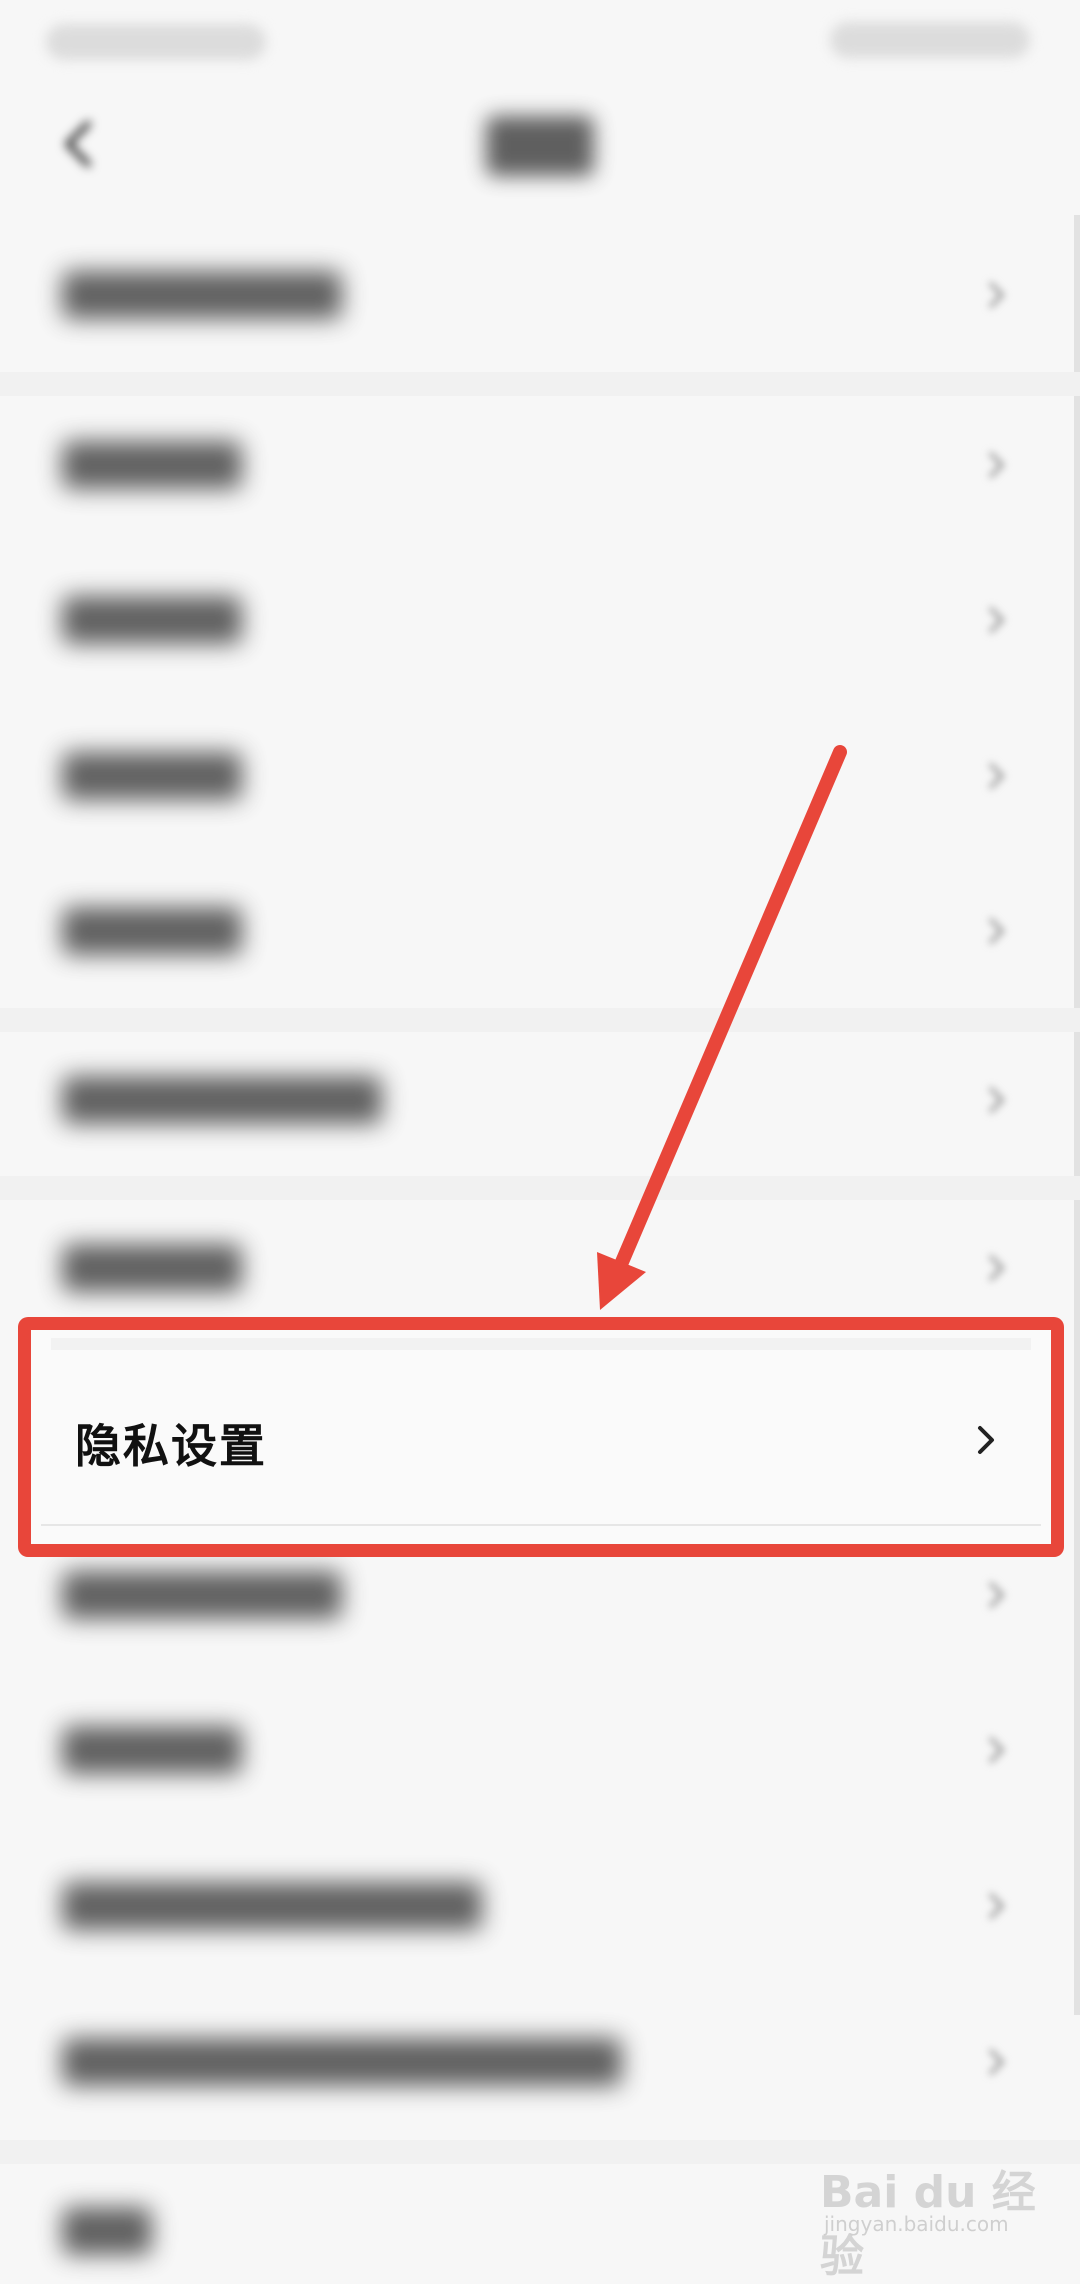 This screenshot has height=2284, width=1080. What do you see at coordinates (541, 1344) in the screenshot?
I see `group-separator` at bounding box center [541, 1344].